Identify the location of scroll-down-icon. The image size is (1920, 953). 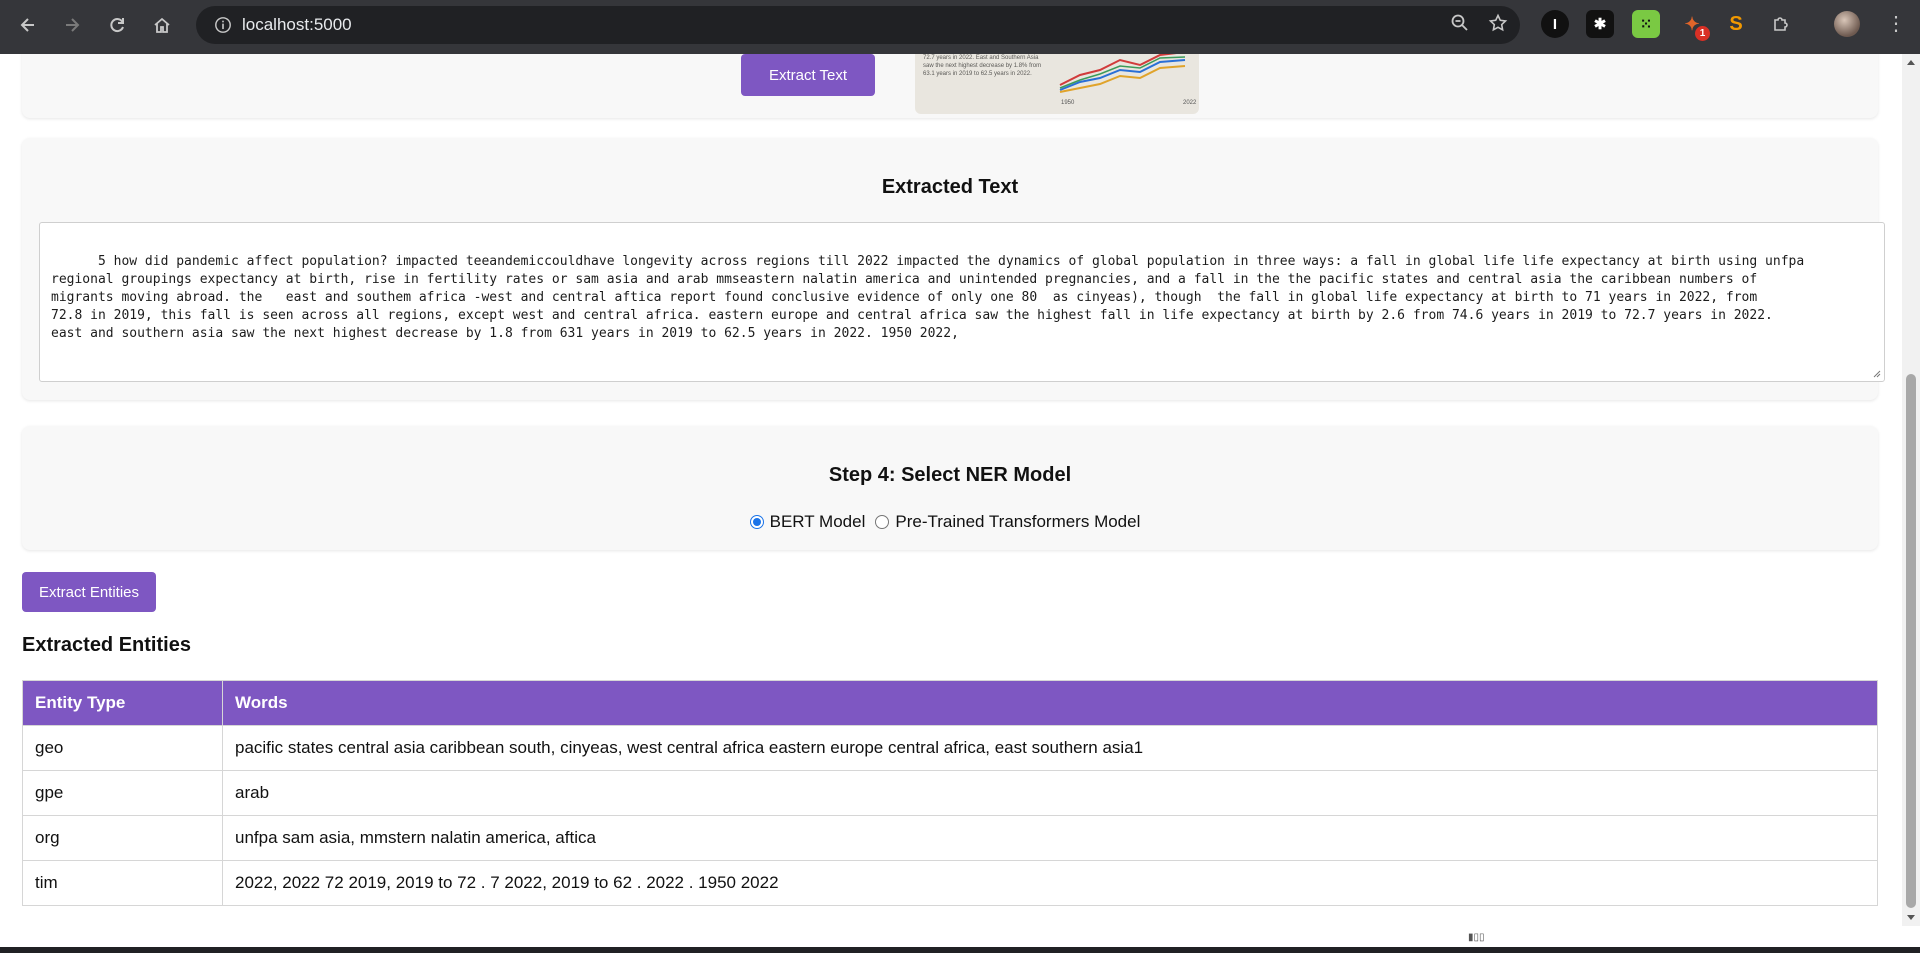
(1911, 917).